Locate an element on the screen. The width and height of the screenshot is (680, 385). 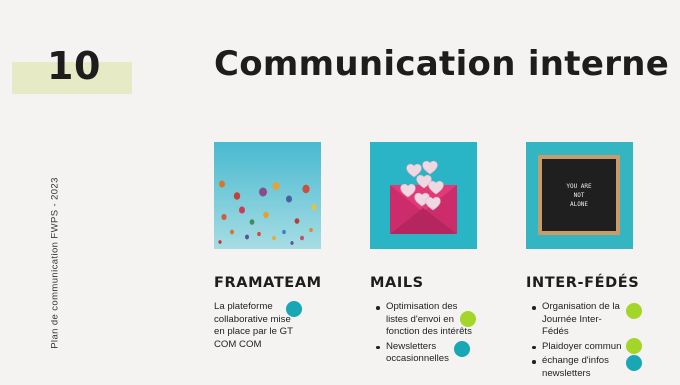
page-title: Communication interne is located at coordinates (442, 64).